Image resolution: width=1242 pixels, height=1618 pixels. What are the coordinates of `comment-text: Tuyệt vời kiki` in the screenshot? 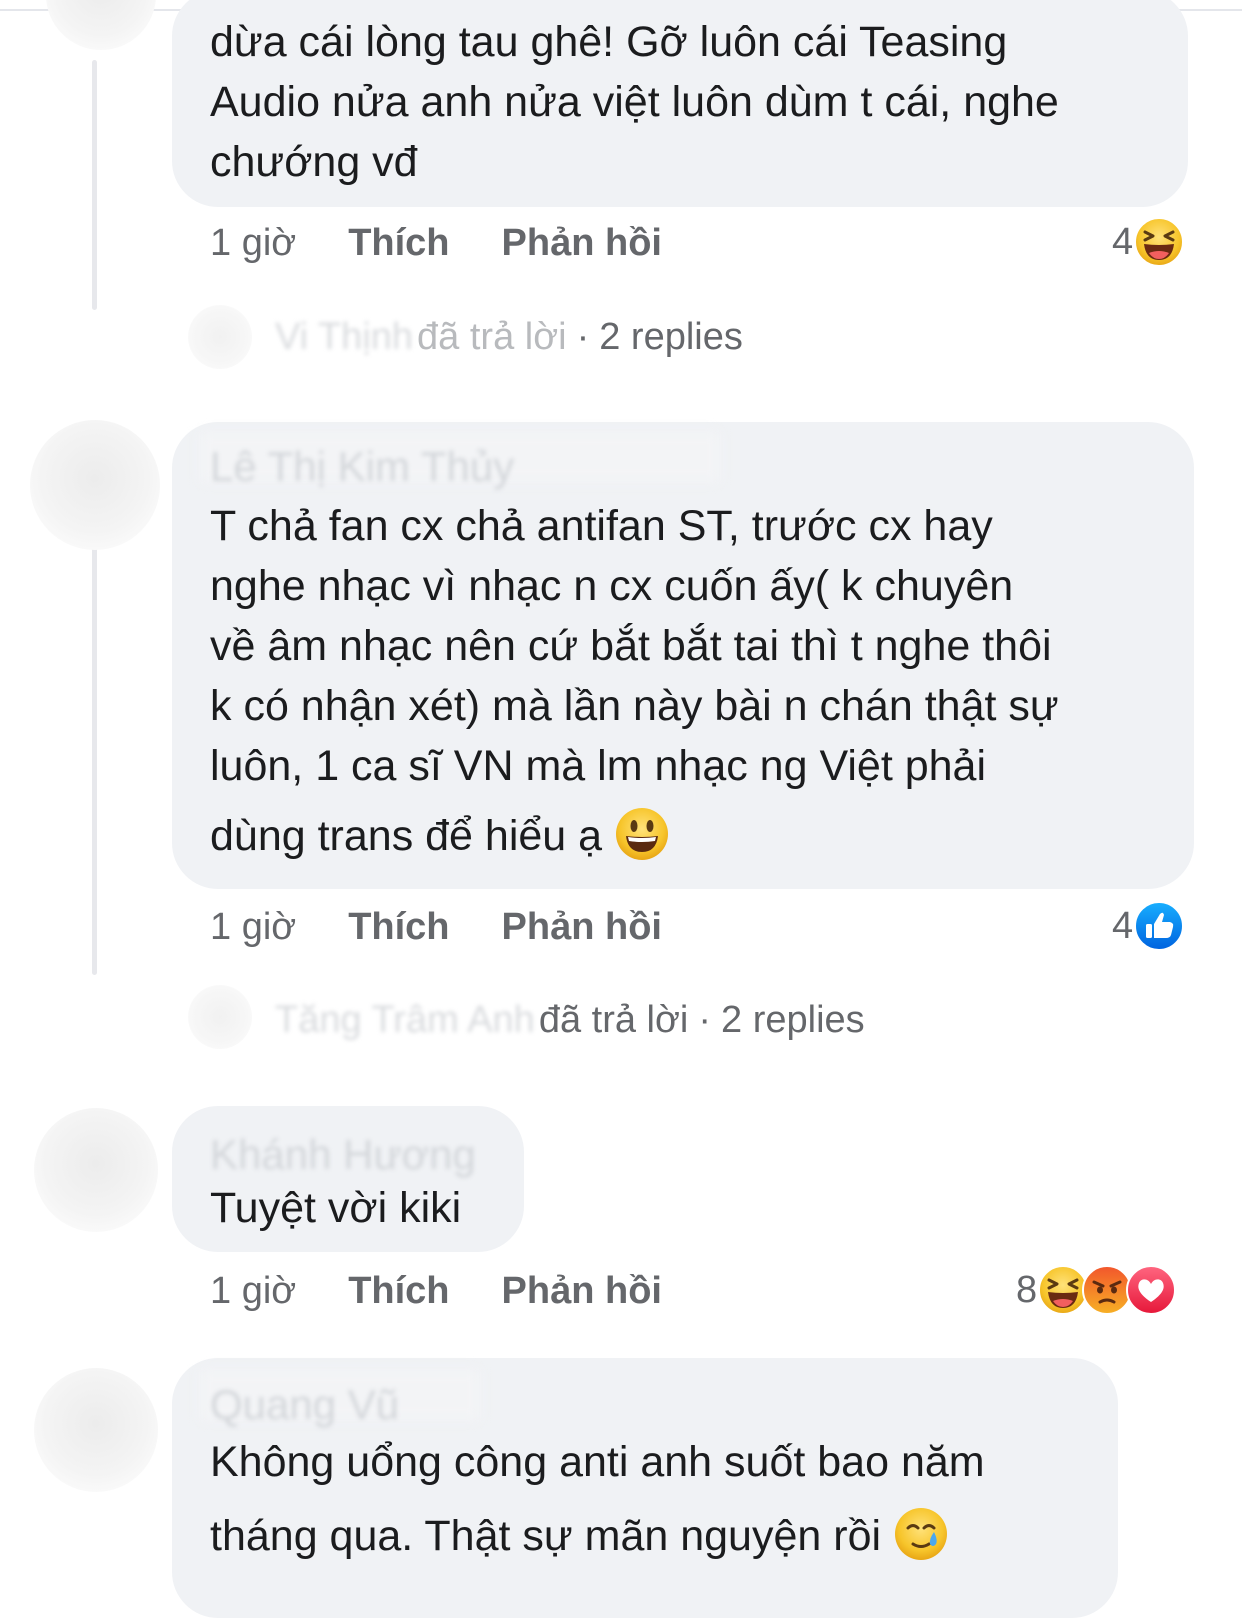 It's located at (335, 1208).